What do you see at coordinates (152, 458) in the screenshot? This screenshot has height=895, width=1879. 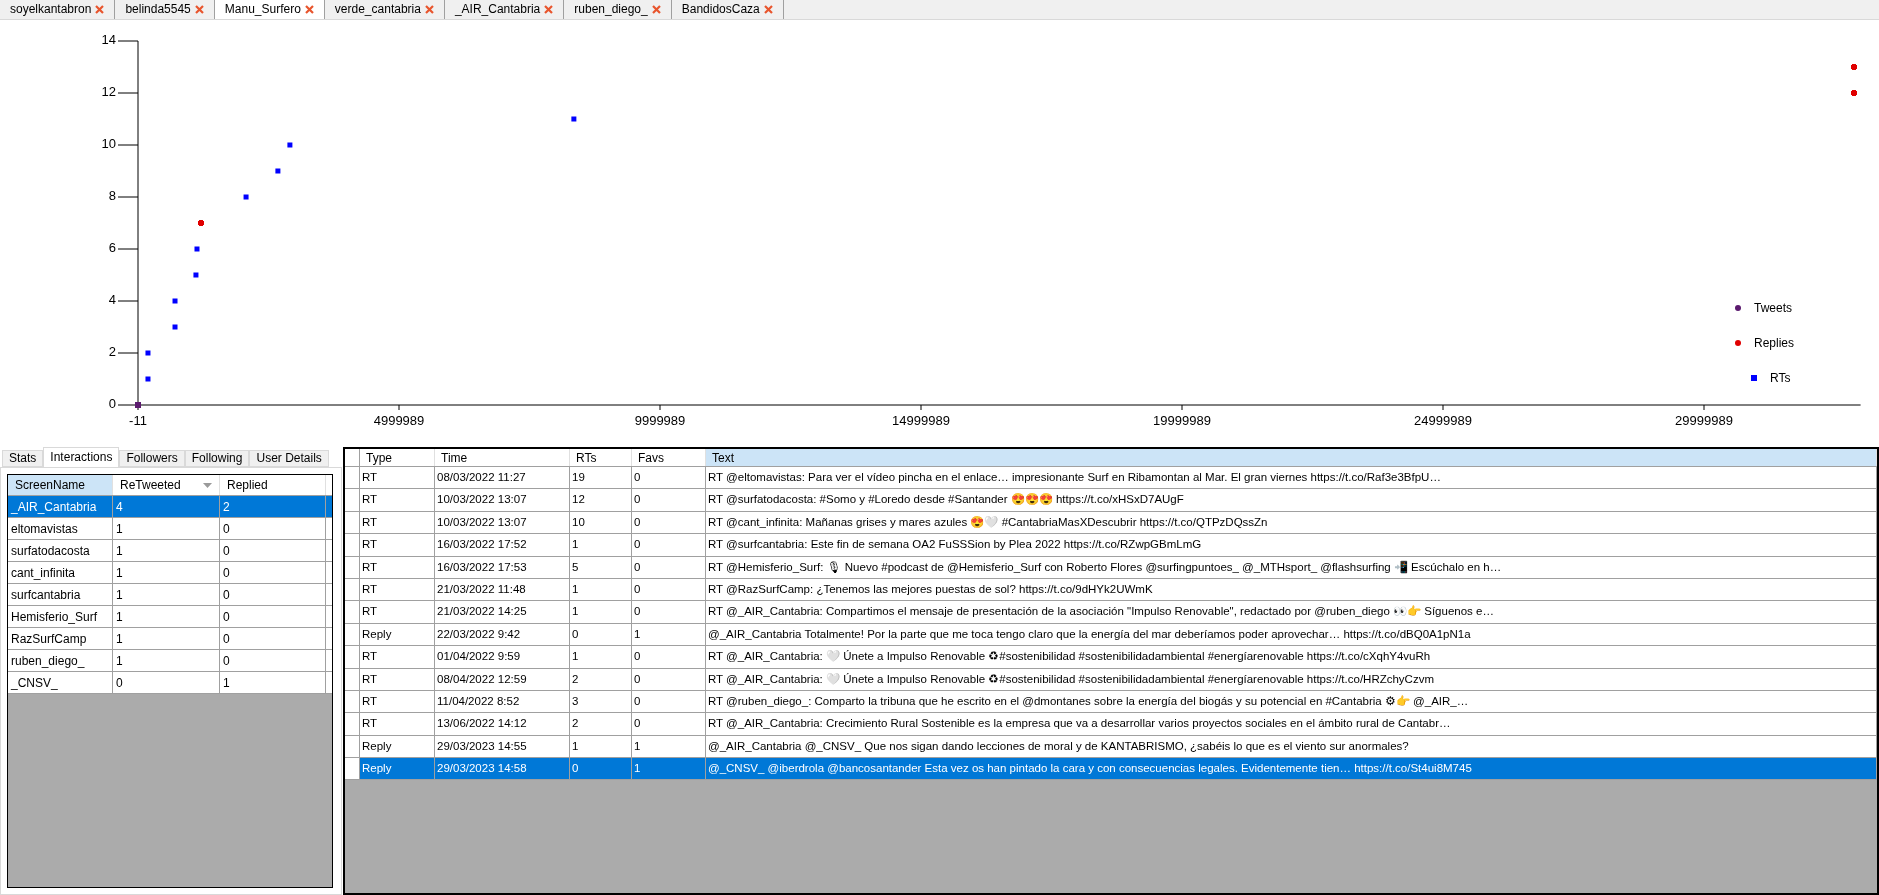 I see `panel-tab: Followers` at bounding box center [152, 458].